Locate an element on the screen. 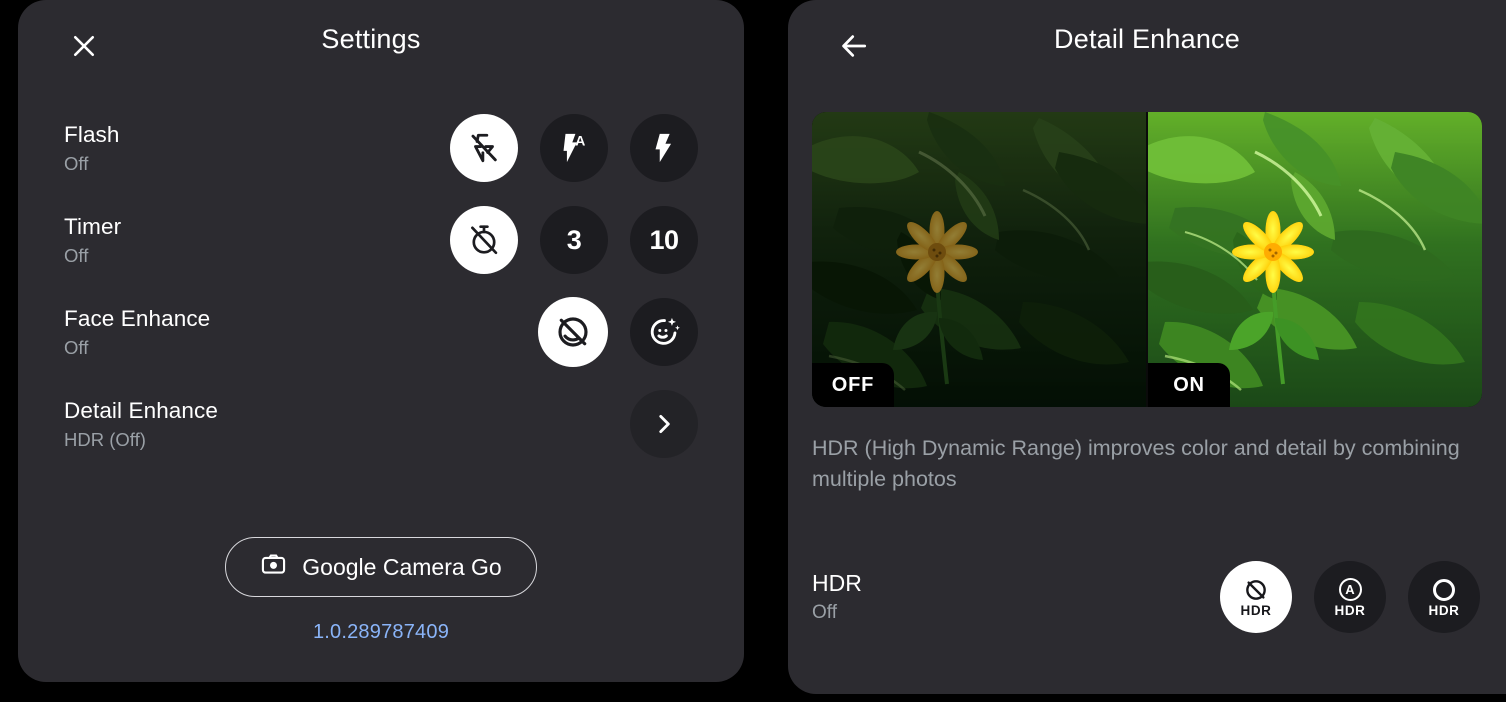  comparison-half-off: OFF is located at coordinates (979, 259).